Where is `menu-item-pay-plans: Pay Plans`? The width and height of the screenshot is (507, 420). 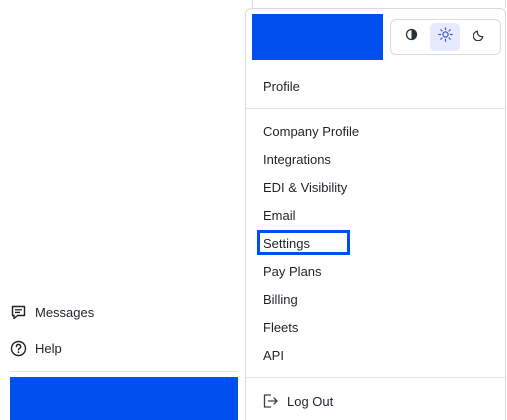
menu-item-pay-plans: Pay Plans is located at coordinates (292, 272).